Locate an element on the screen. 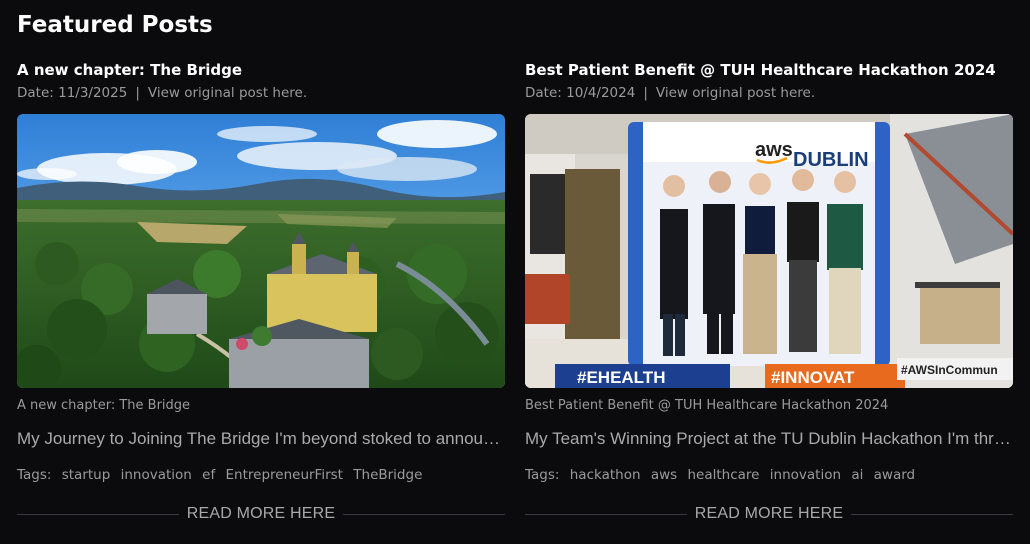 This screenshot has width=1030, height=544. section-title: Featured Posts is located at coordinates (115, 25).